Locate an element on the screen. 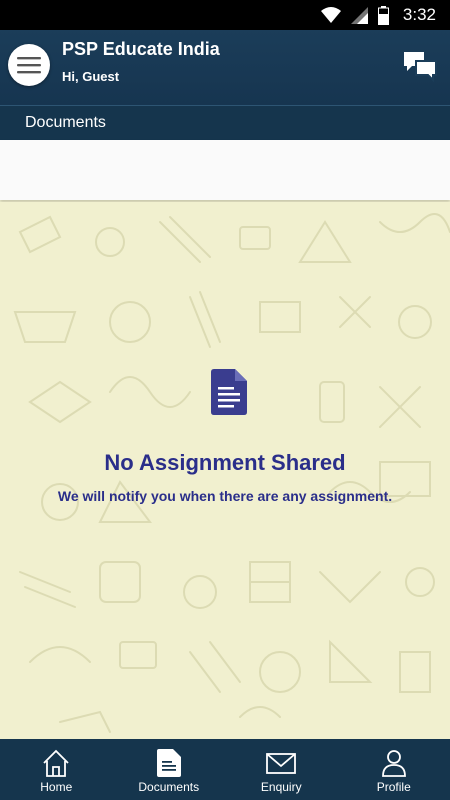 This screenshot has height=800, width=450. status-bar: 3:32 is located at coordinates (225, 15).